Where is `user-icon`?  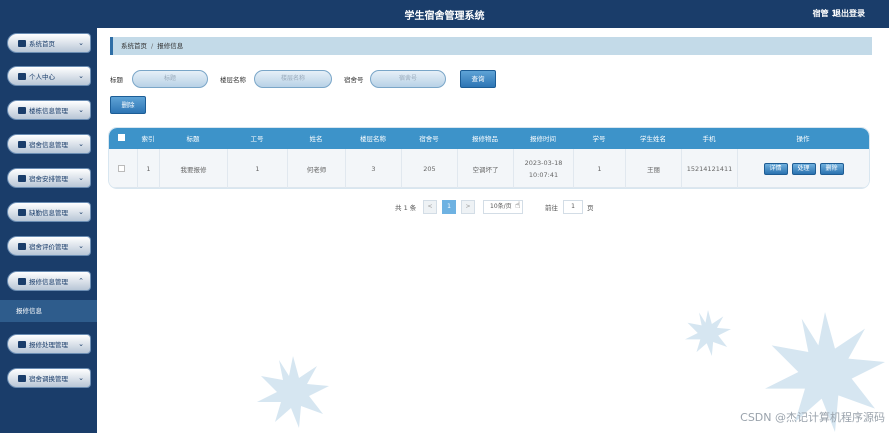
user-icon is located at coordinates (22, 76).